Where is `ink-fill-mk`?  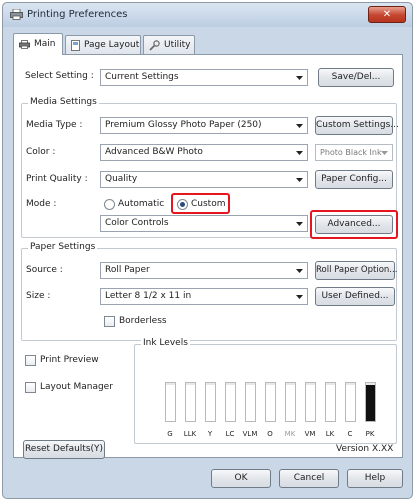
ink-fill-mk is located at coordinates (290, 402).